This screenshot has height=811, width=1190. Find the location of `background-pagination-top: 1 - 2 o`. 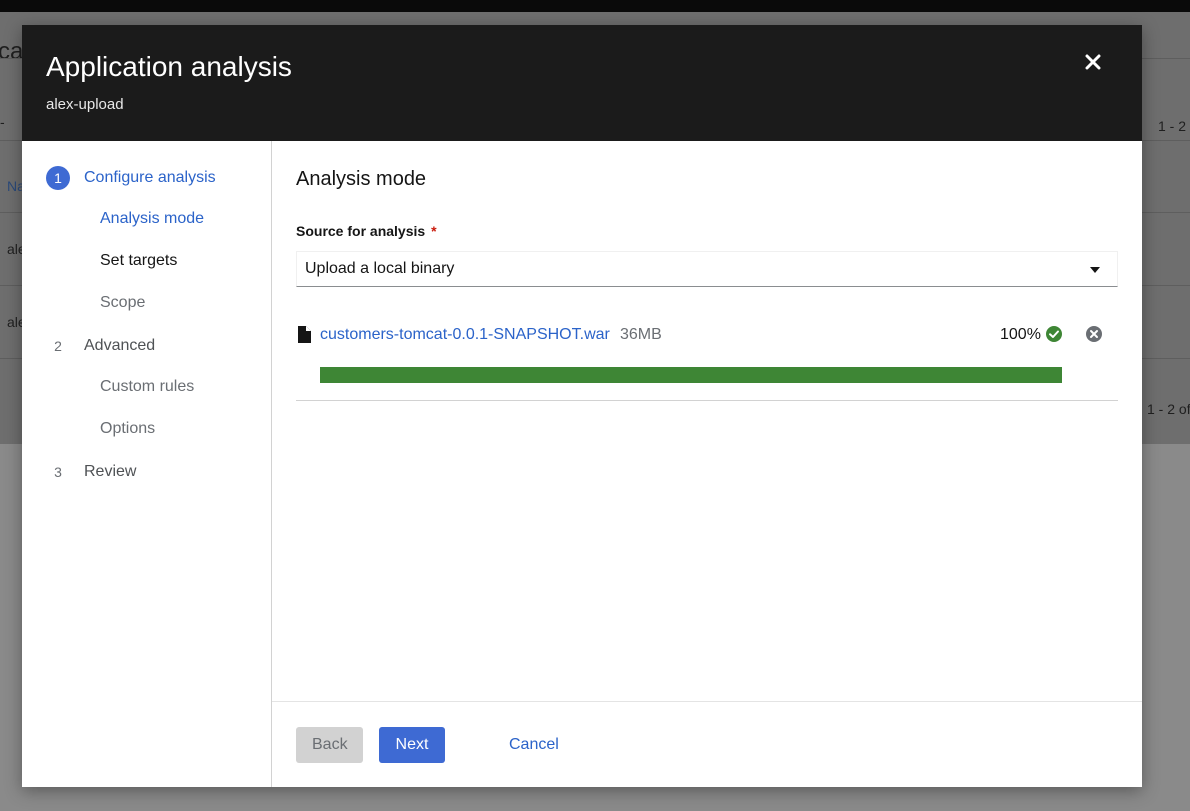

background-pagination-top: 1 - 2 o is located at coordinates (1174, 126).